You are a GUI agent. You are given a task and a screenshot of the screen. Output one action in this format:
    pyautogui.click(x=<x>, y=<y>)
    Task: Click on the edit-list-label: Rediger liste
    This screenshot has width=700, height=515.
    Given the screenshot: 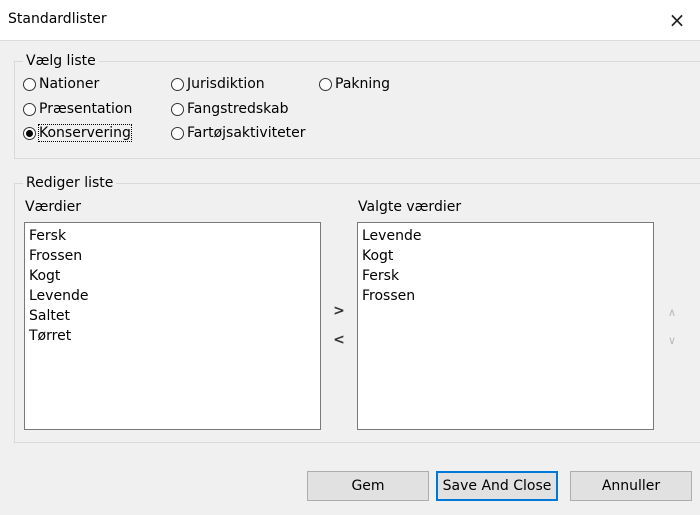 What is the action you would take?
    pyautogui.click(x=70, y=183)
    